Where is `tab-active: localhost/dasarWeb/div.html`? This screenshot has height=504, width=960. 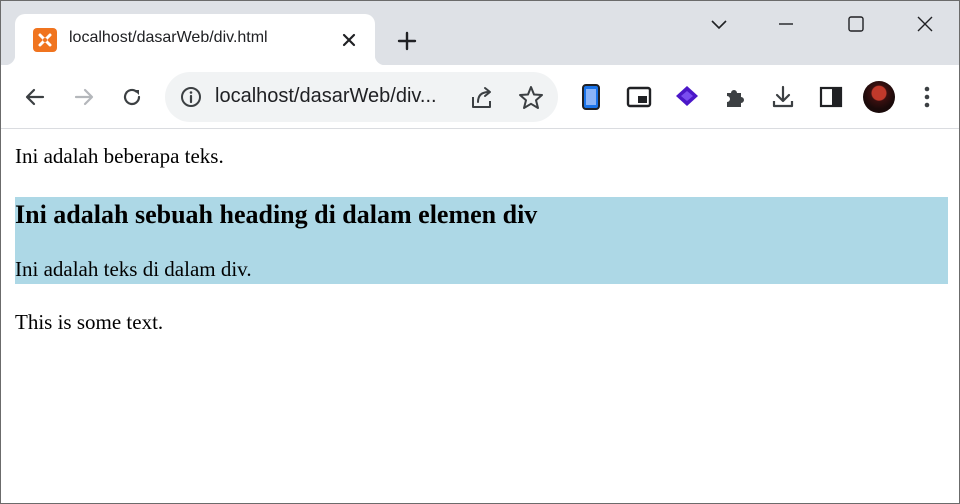
tab-active: localhost/dasarWeb/div.html is located at coordinates (195, 39).